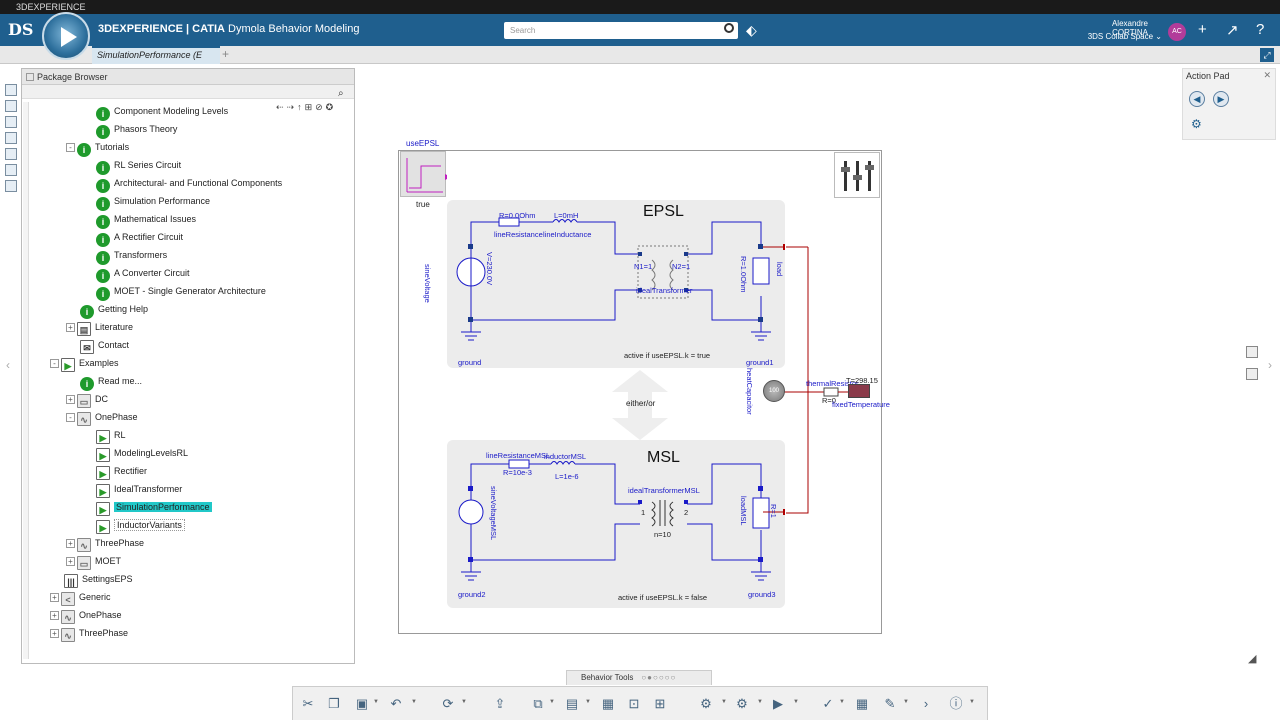 The image size is (1280, 720). Describe the element at coordinates (414, 702) in the screenshot. I see `undo-dropdown-icon: ▼` at that location.